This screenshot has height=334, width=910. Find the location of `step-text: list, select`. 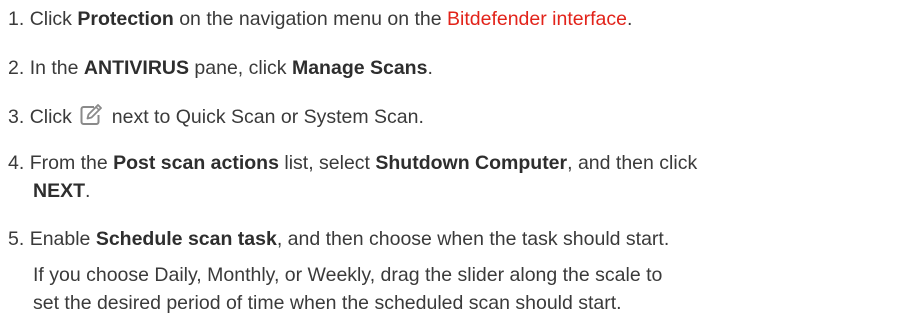

step-text: list, select is located at coordinates (327, 163).